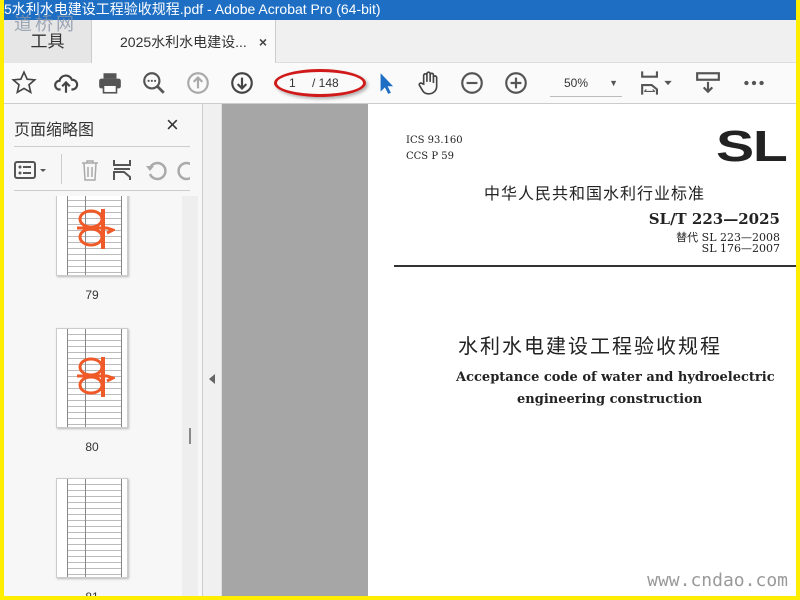 The image size is (800, 600). What do you see at coordinates (24, 83) in the screenshot?
I see `bookmark-star-icon` at bounding box center [24, 83].